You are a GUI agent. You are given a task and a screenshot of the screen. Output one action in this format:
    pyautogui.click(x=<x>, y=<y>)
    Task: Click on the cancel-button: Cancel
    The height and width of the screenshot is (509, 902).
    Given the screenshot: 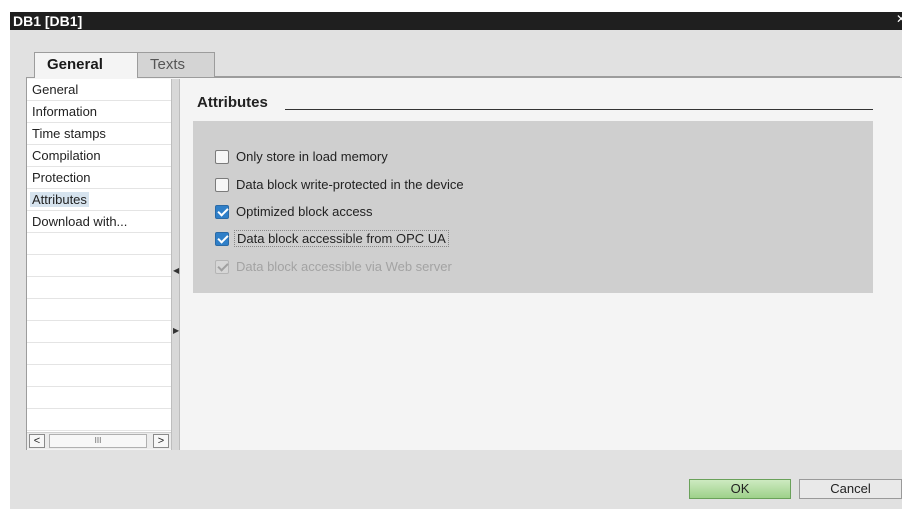 What is the action you would take?
    pyautogui.click(x=850, y=489)
    